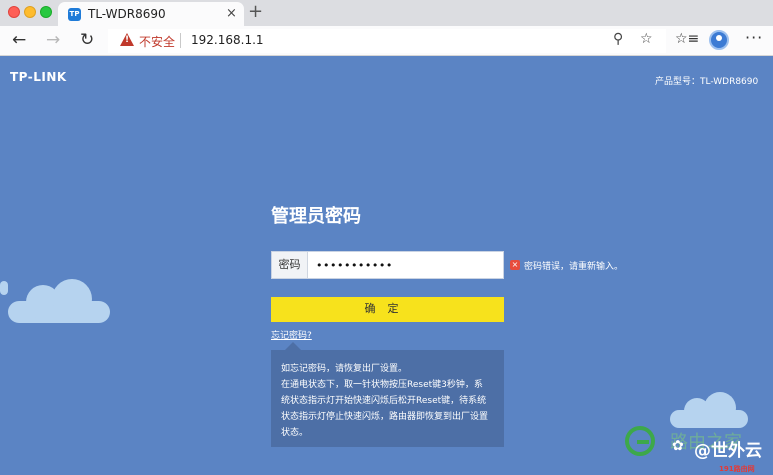 The height and width of the screenshot is (475, 773). I want to click on error-icon: ×, so click(515, 265).